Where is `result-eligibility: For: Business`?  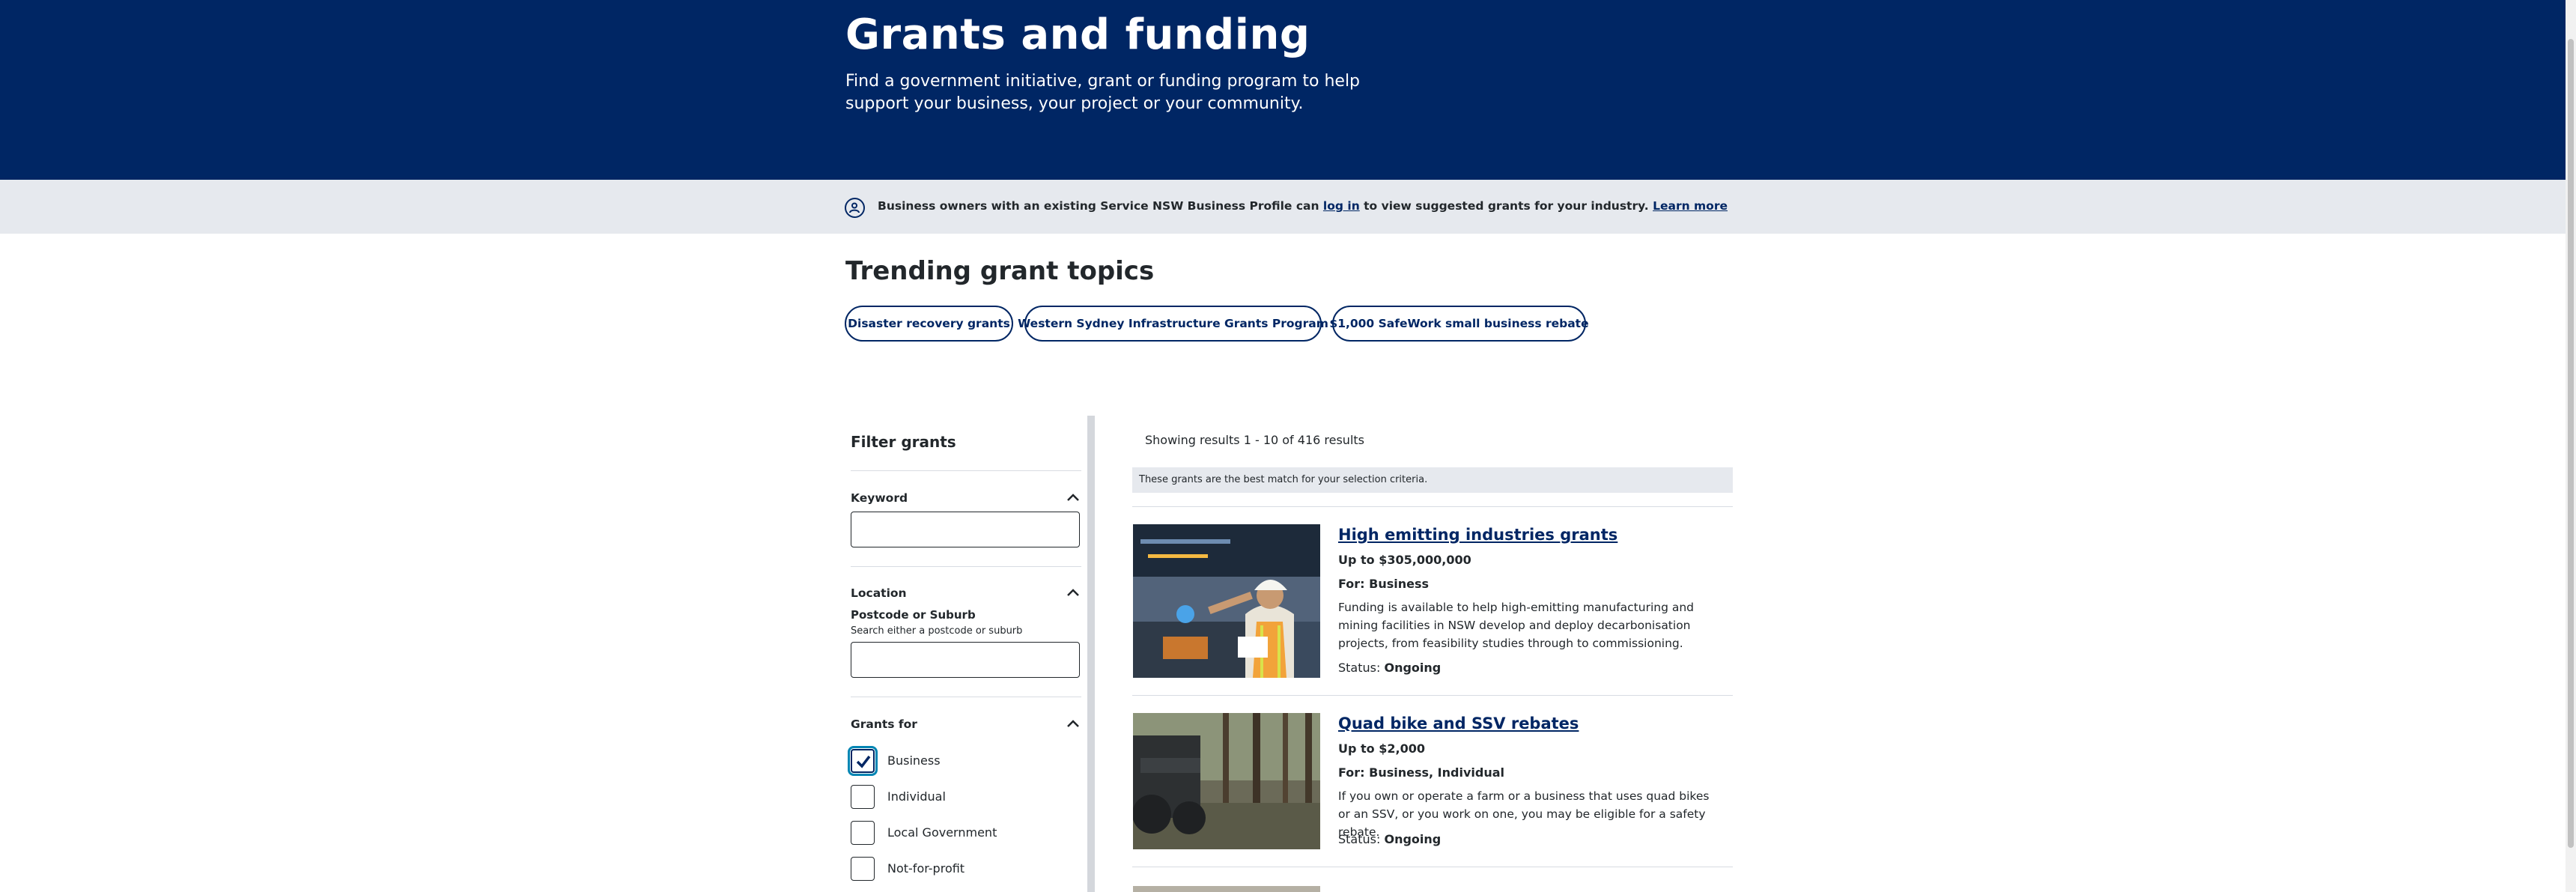 result-eligibility: For: Business is located at coordinates (1384, 584).